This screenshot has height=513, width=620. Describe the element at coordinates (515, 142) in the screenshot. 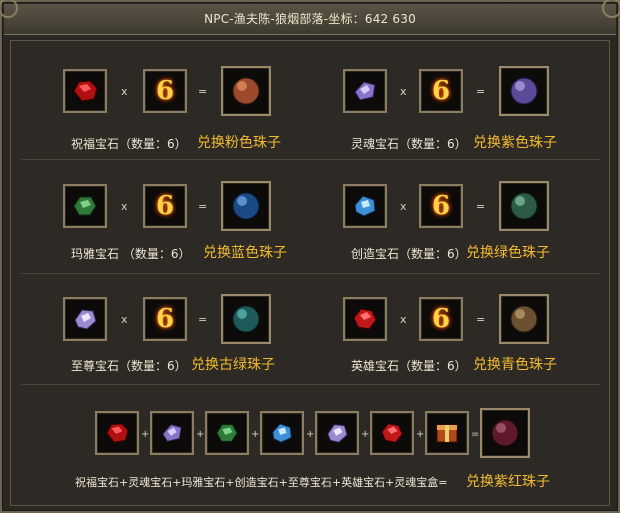

I see `exchange-purple-link: 兑换紫色珠子` at that location.